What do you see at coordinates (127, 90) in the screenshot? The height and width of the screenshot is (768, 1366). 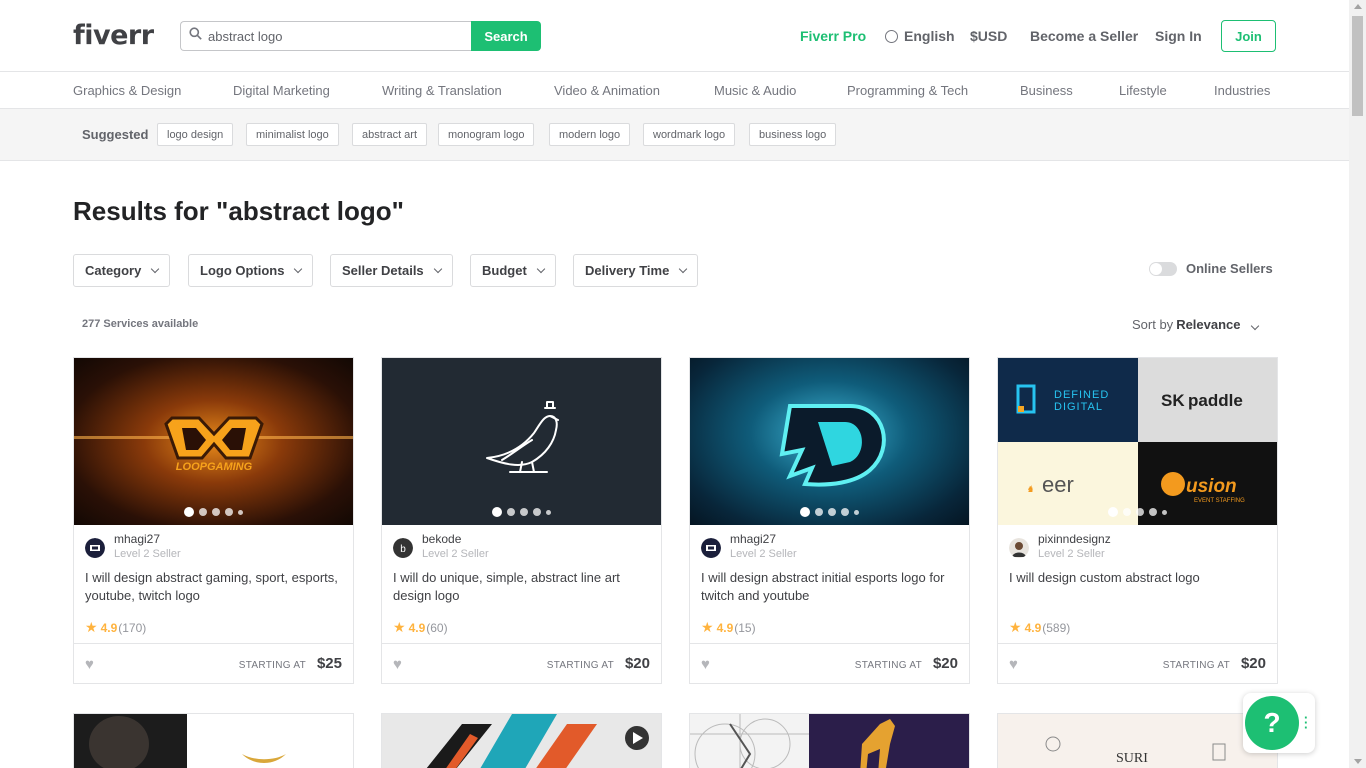 I see `category-graphics-design: Graphics & Design` at bounding box center [127, 90].